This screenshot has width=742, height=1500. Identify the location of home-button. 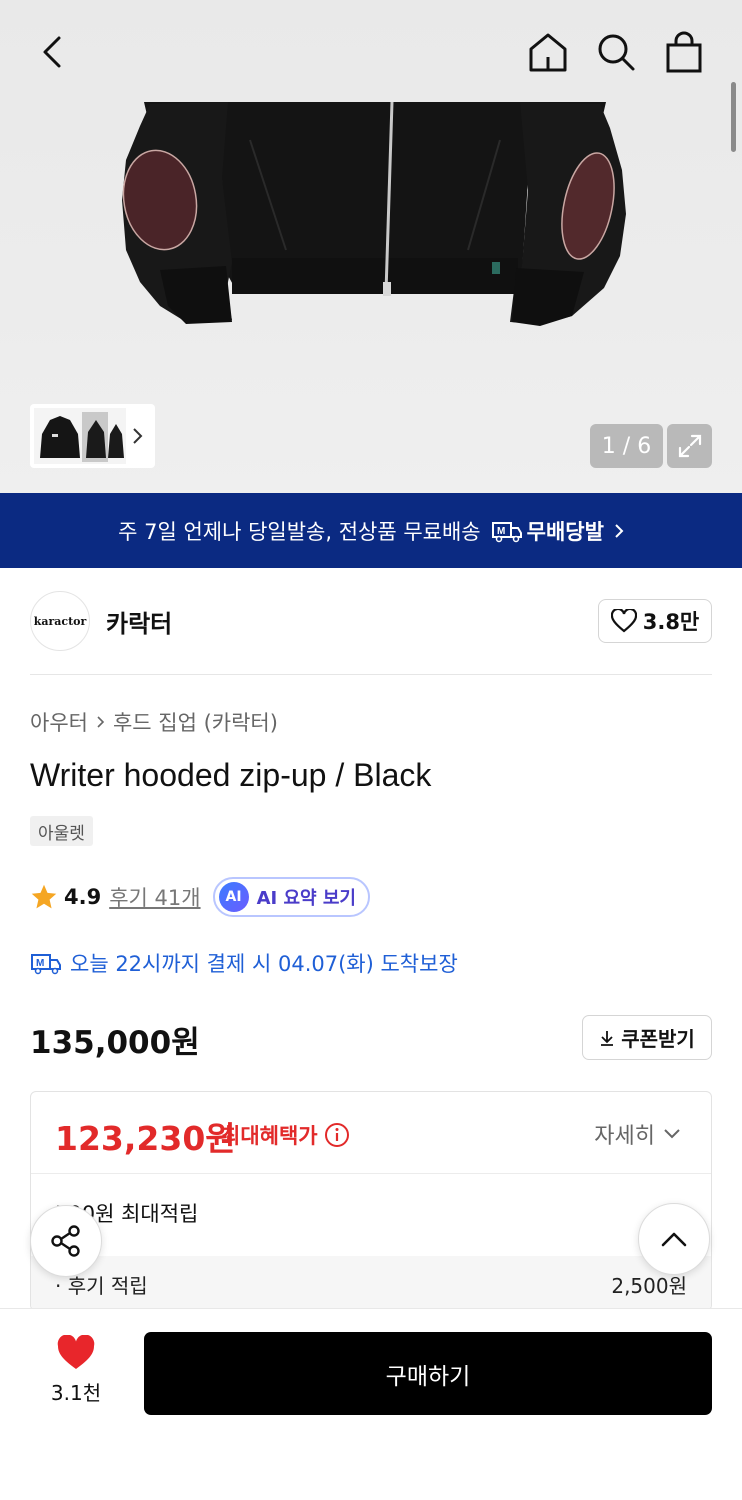
(548, 52).